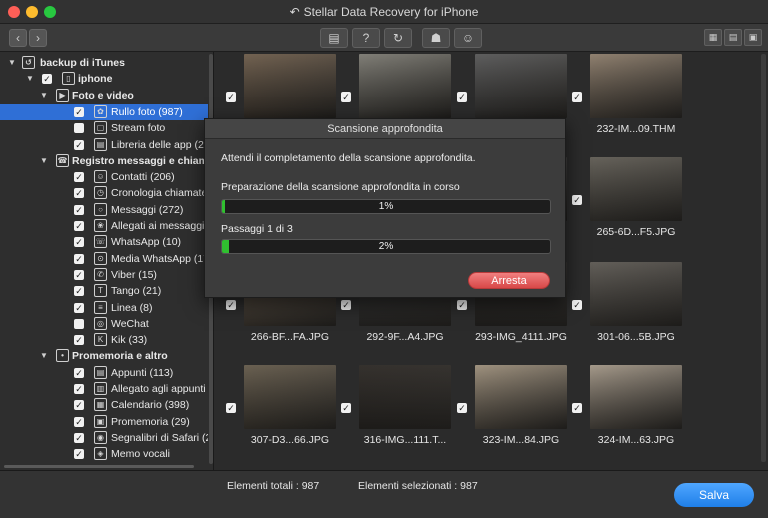  I want to click on cart-button: ☗, so click(436, 38).